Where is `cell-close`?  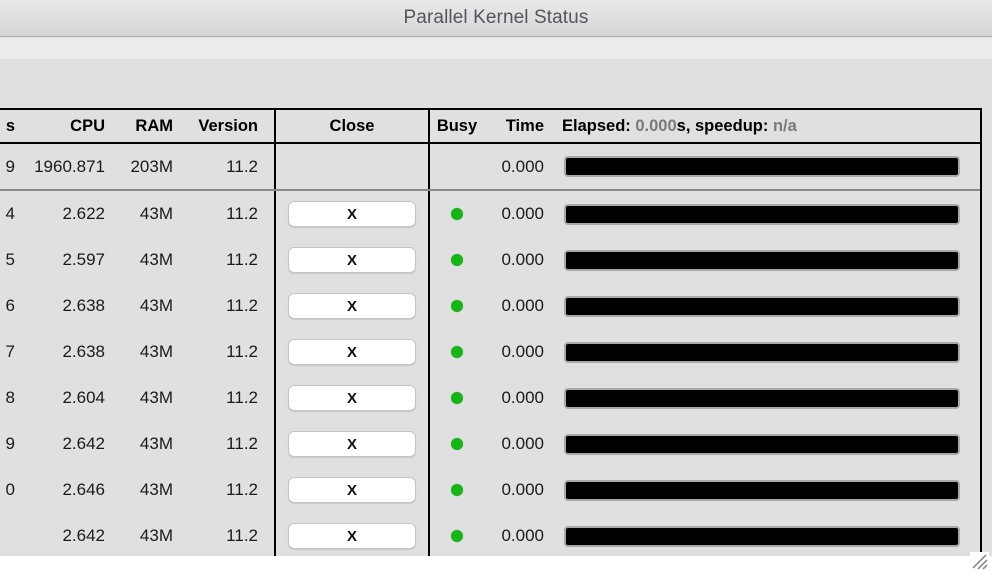
cell-close is located at coordinates (352, 166).